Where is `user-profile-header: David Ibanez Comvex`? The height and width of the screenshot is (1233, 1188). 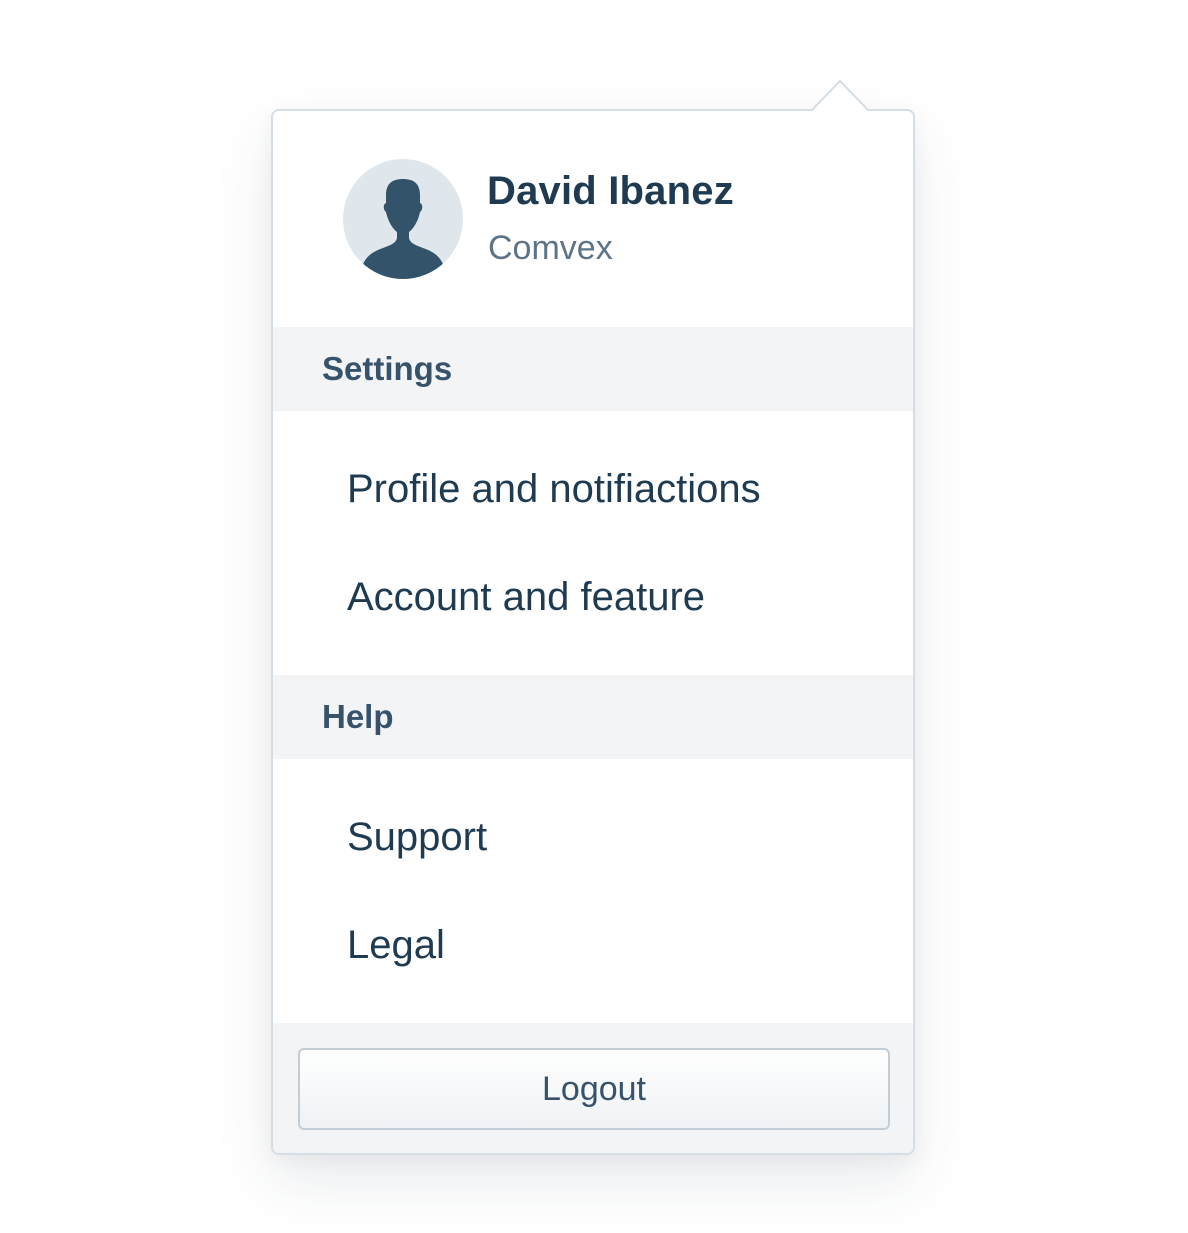
user-profile-header: David Ibanez Comvex is located at coordinates (593, 219).